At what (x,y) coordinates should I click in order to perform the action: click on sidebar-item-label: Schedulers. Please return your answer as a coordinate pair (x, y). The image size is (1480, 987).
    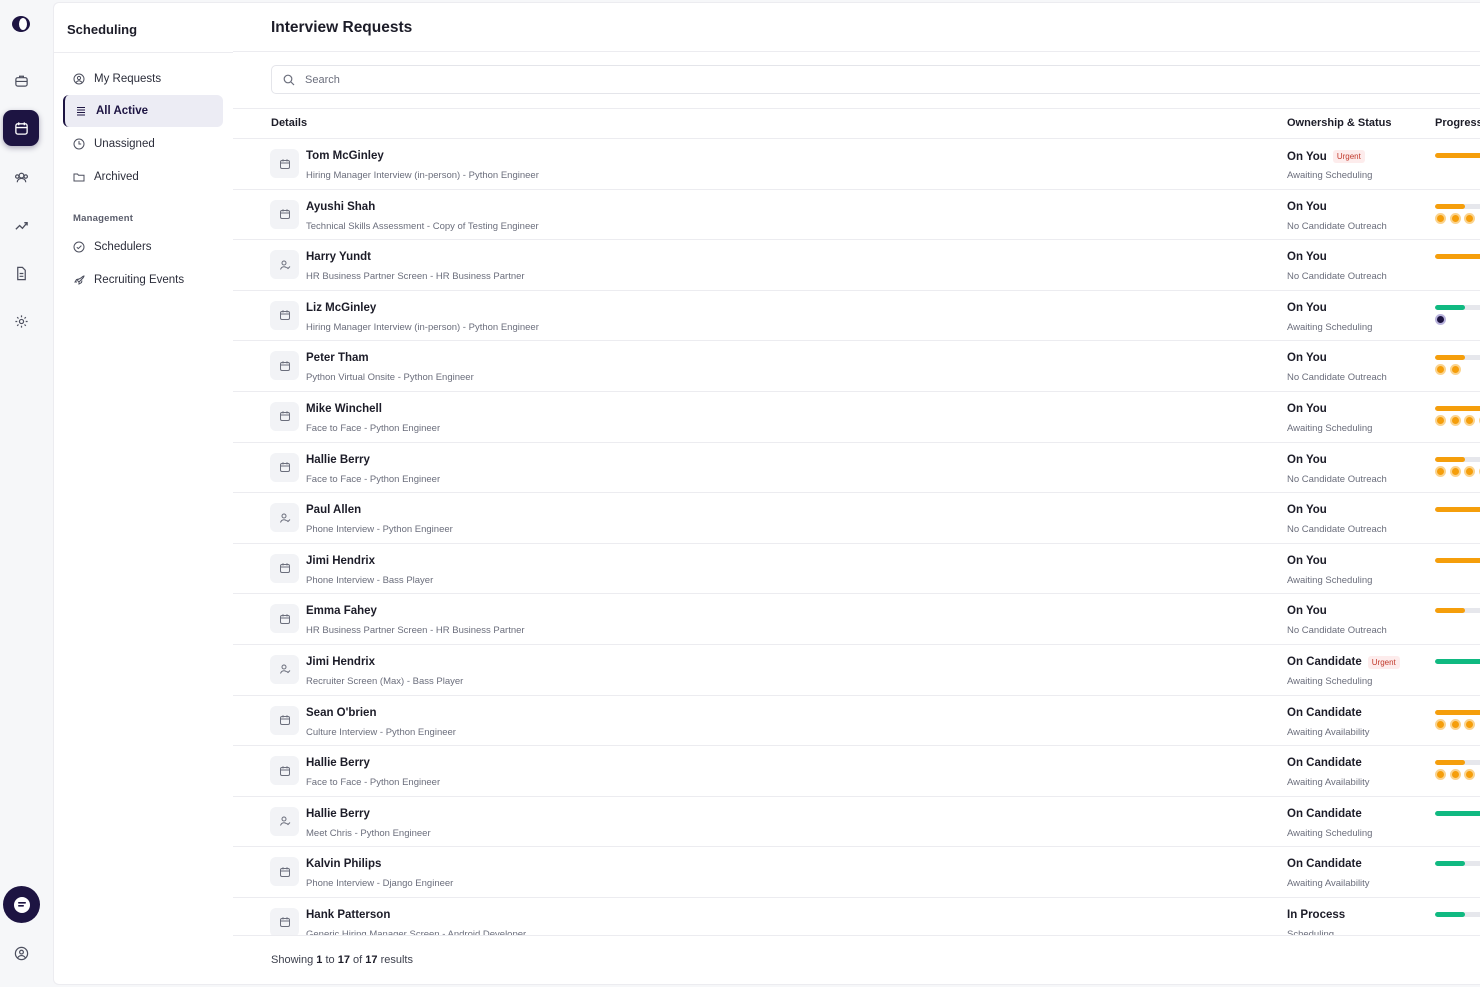
    Looking at the image, I should click on (123, 247).